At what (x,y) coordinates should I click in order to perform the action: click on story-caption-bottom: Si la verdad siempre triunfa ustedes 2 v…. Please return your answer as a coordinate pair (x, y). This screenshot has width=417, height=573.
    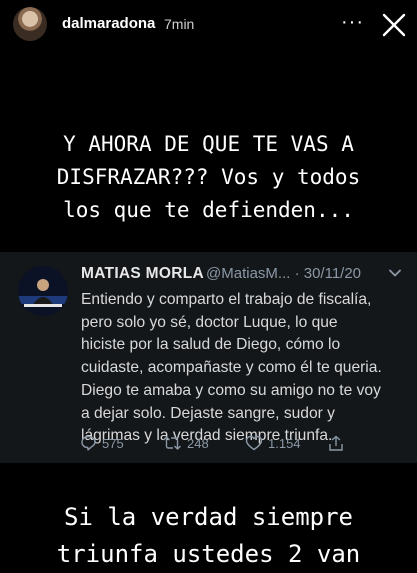
    Looking at the image, I should click on (208, 536).